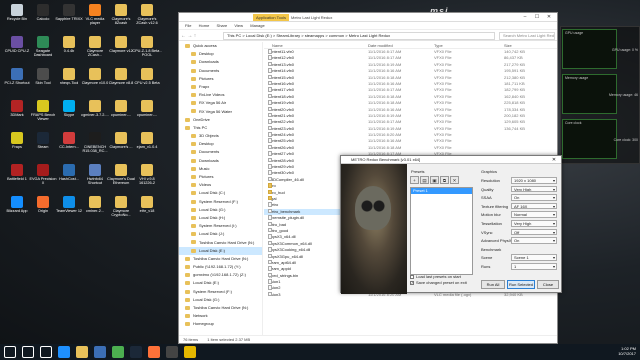 The image size is (640, 360). I want to click on search-input: Search Metro Last Light Redux, so click(527, 36).